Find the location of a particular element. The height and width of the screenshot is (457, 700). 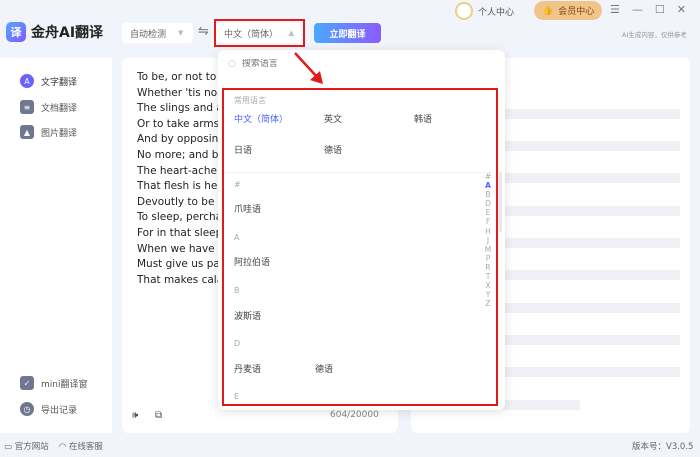

highlight-box is located at coordinates (259, 33).